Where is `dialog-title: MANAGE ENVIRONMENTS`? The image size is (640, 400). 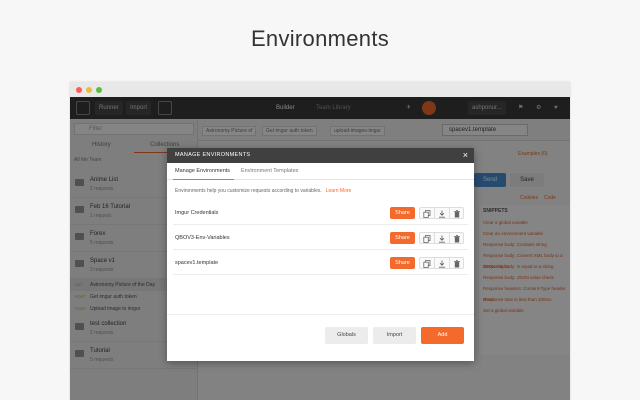
dialog-title: MANAGE ENVIRONMENTS is located at coordinates (213, 155).